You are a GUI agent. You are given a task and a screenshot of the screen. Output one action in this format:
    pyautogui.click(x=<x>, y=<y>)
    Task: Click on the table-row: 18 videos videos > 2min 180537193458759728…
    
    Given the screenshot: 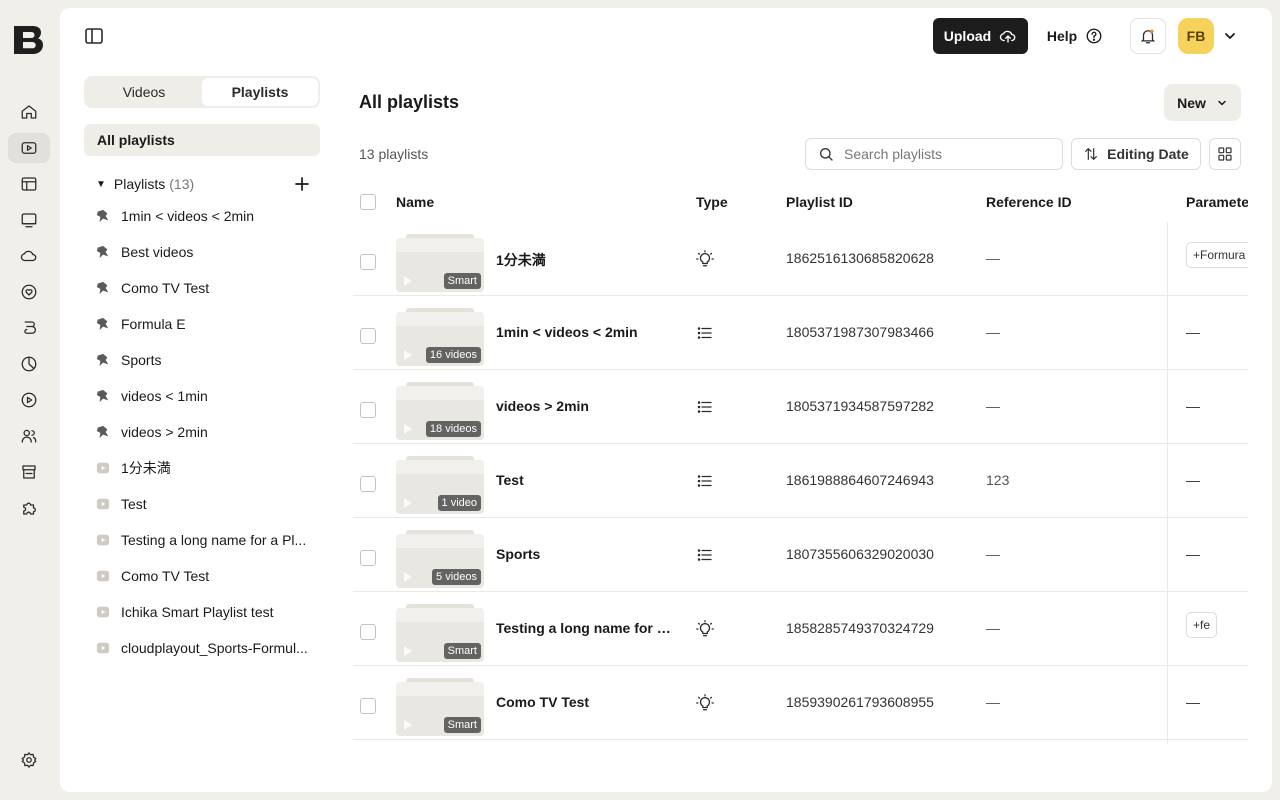 What is the action you would take?
    pyautogui.click(x=800, y=407)
    